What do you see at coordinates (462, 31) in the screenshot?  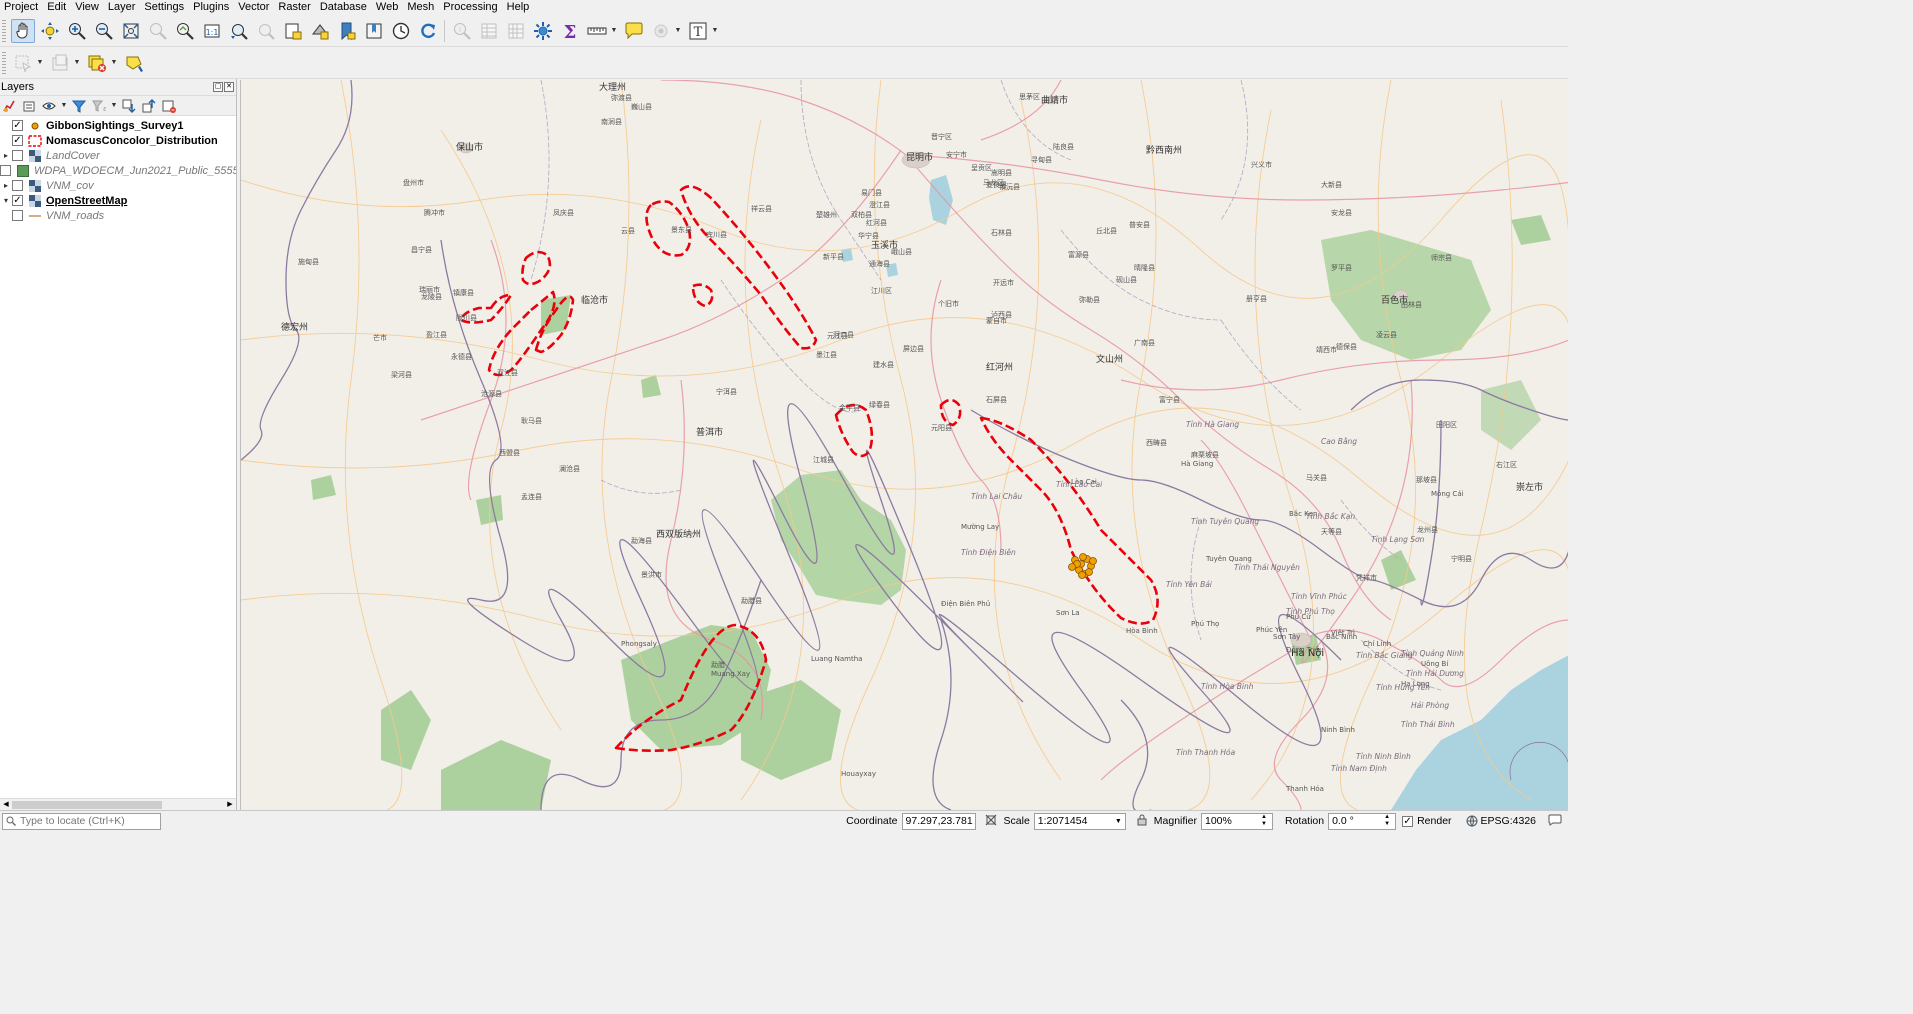 I see `identify-icon: i` at bounding box center [462, 31].